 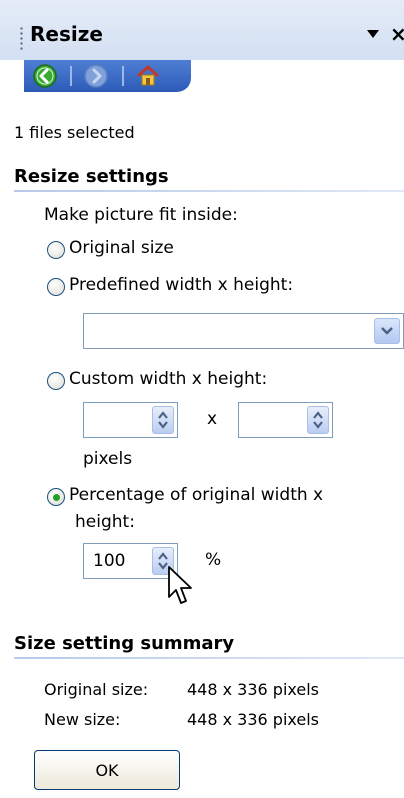 What do you see at coordinates (107, 770) in the screenshot?
I see `ok-button: OK` at bounding box center [107, 770].